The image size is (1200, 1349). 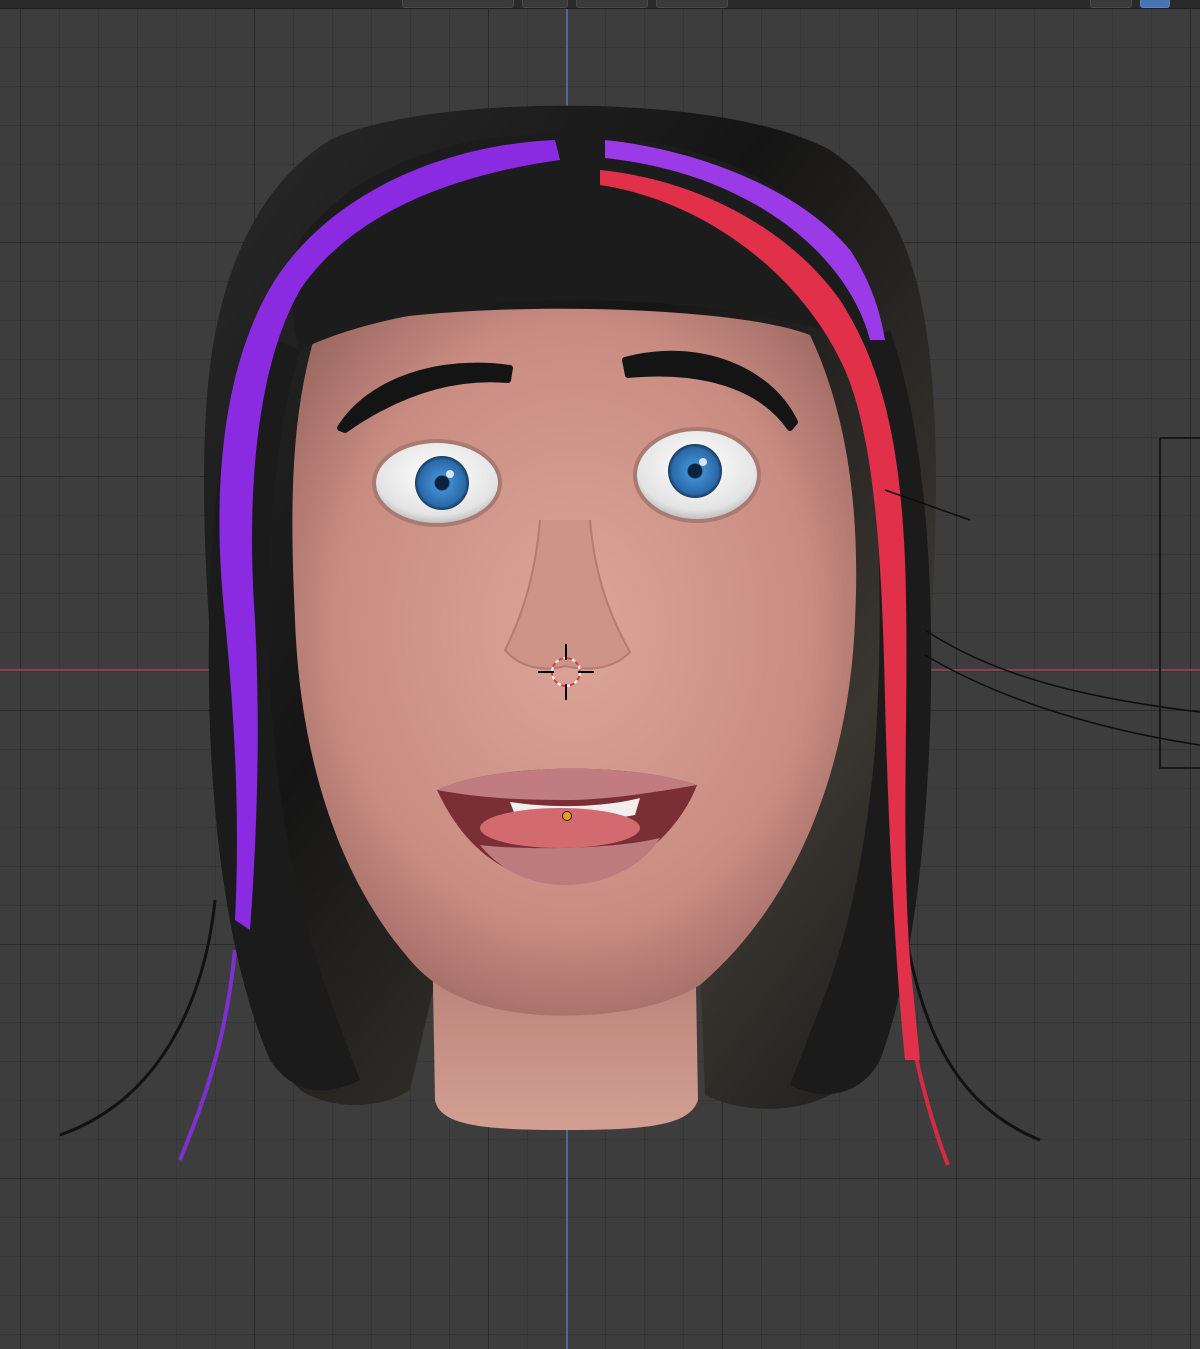 I want to click on viewport-header, so click(x=600, y=4).